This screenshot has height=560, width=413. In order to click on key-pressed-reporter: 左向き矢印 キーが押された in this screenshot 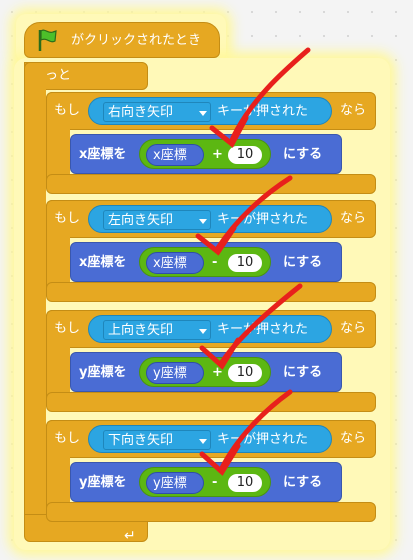, I will do `click(210, 219)`.